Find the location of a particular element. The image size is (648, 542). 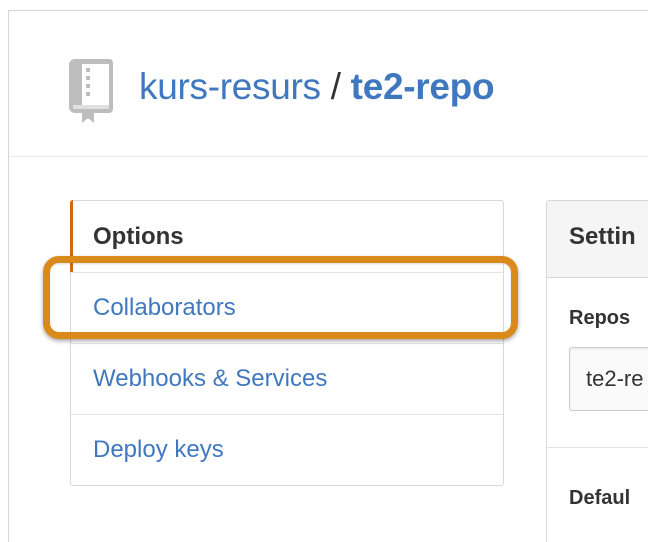

repo-name-link: te2-repo is located at coordinates (423, 86).